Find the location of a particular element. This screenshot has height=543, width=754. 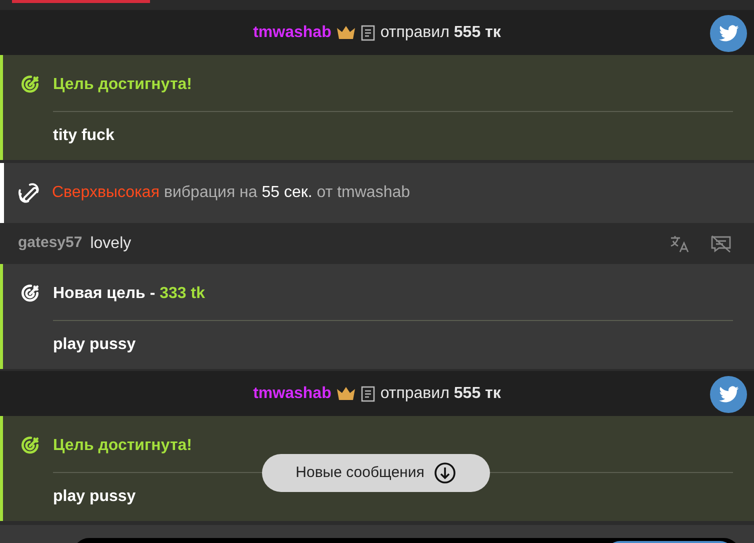

no-message-icon is located at coordinates (721, 243).